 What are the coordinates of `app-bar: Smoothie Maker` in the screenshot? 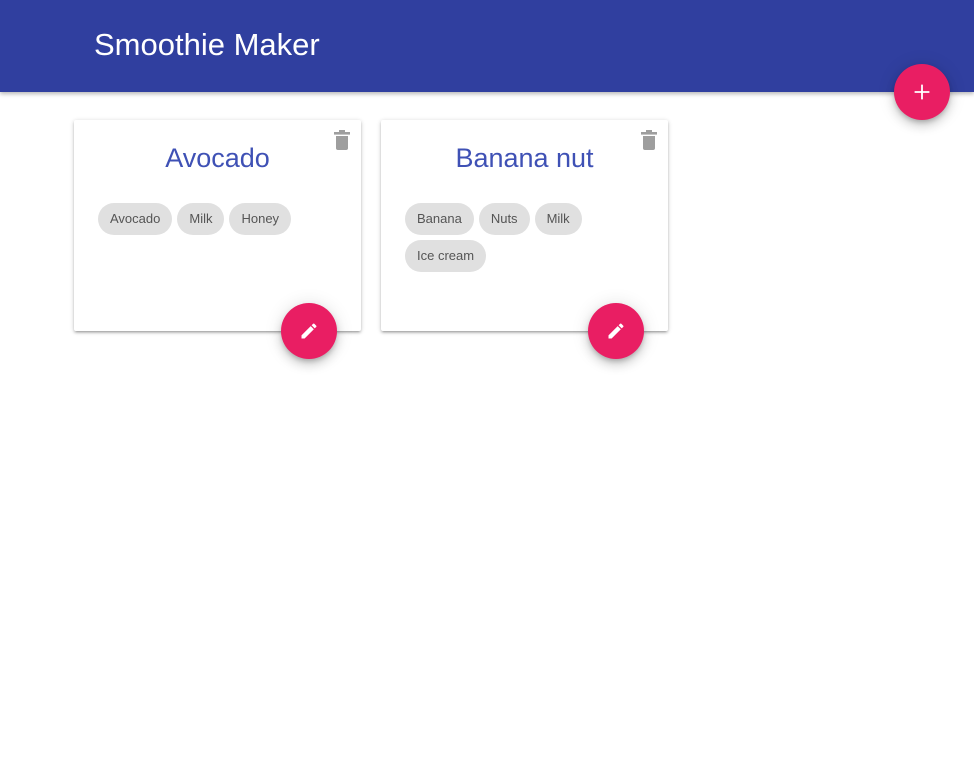 It's located at (487, 46).